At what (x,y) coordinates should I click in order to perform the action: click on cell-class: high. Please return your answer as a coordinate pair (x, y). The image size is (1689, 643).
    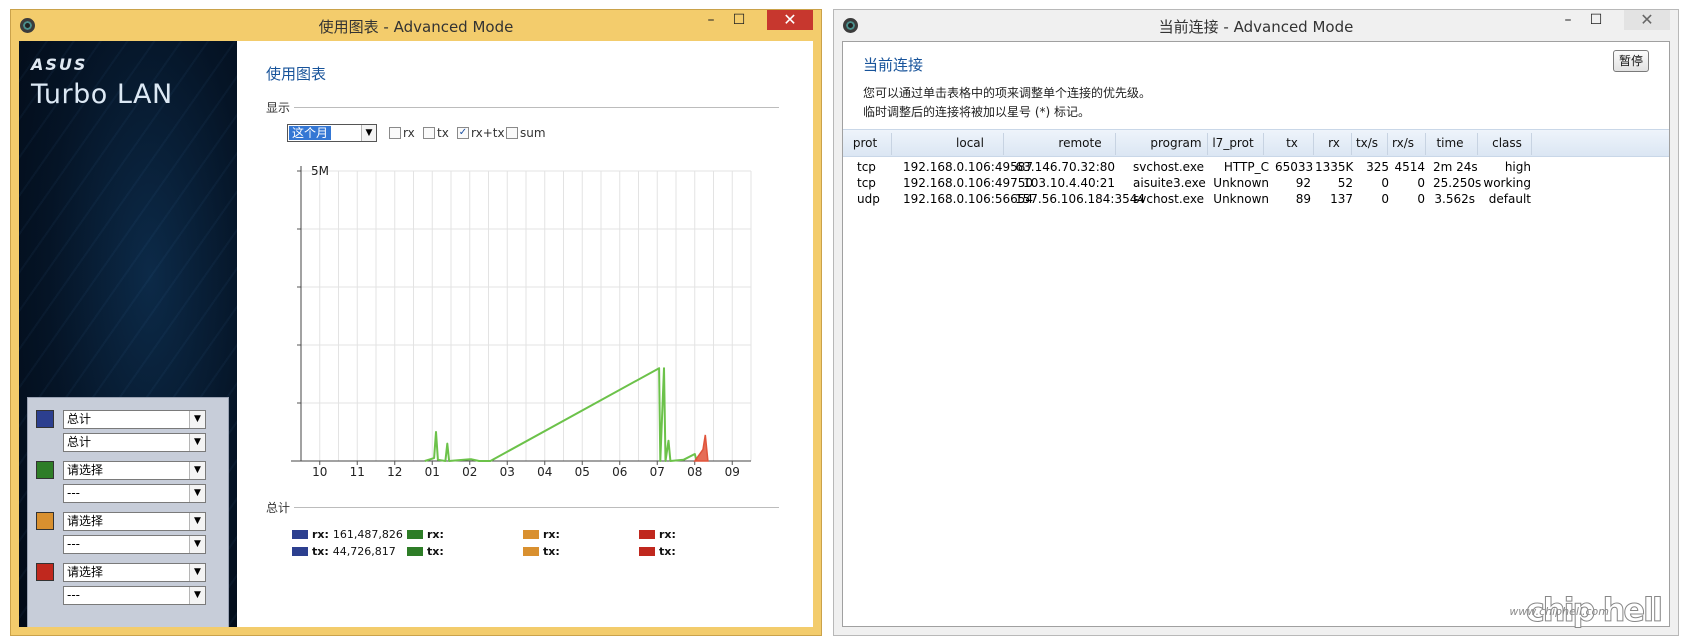
    Looking at the image, I should click on (1517, 167).